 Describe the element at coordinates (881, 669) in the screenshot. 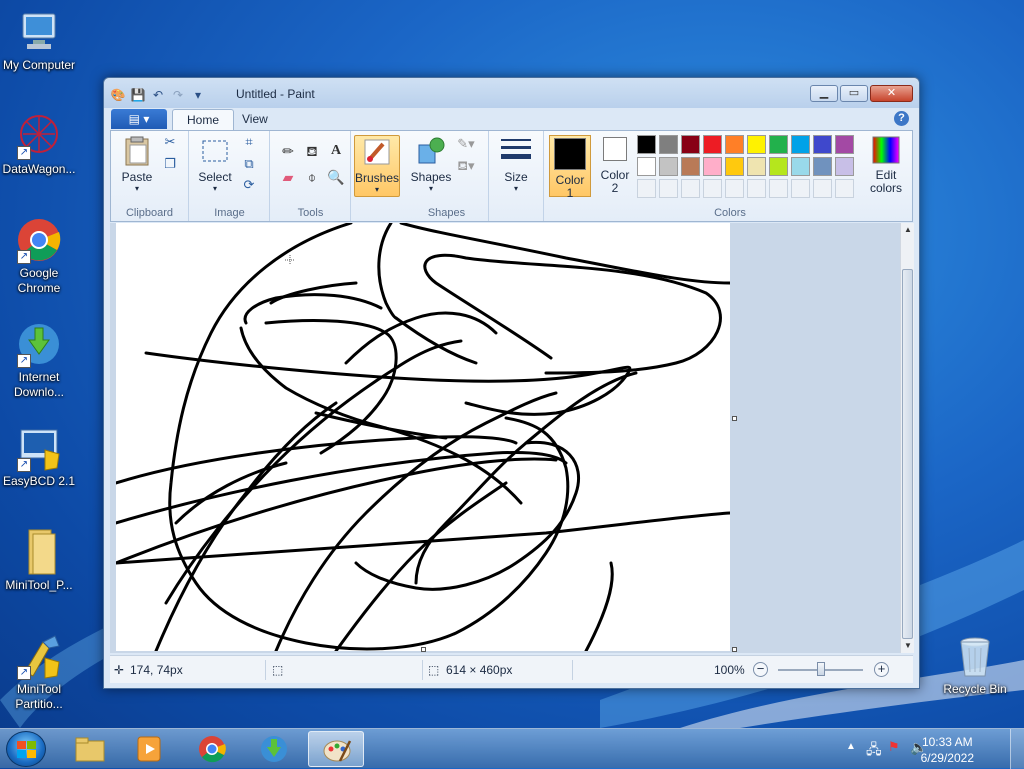

I see `zoom-in-button: +` at that location.